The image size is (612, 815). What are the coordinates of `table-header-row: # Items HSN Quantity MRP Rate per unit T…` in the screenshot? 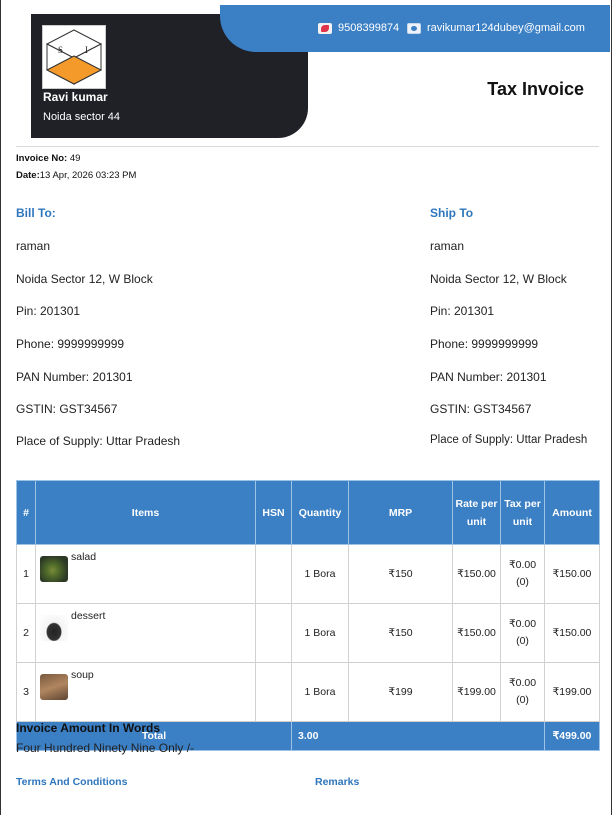 It's located at (308, 512).